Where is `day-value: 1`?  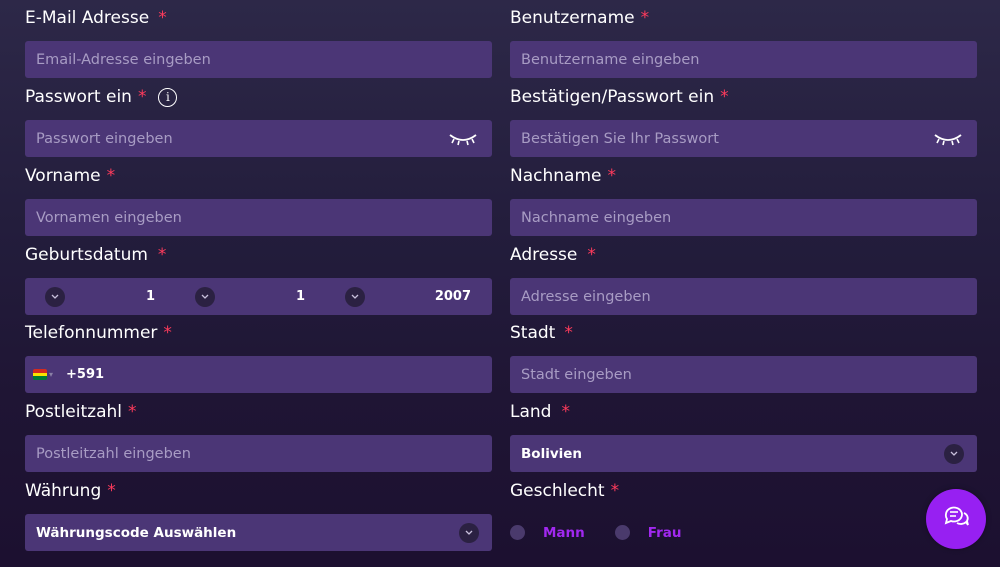
day-value: 1 is located at coordinates (150, 296).